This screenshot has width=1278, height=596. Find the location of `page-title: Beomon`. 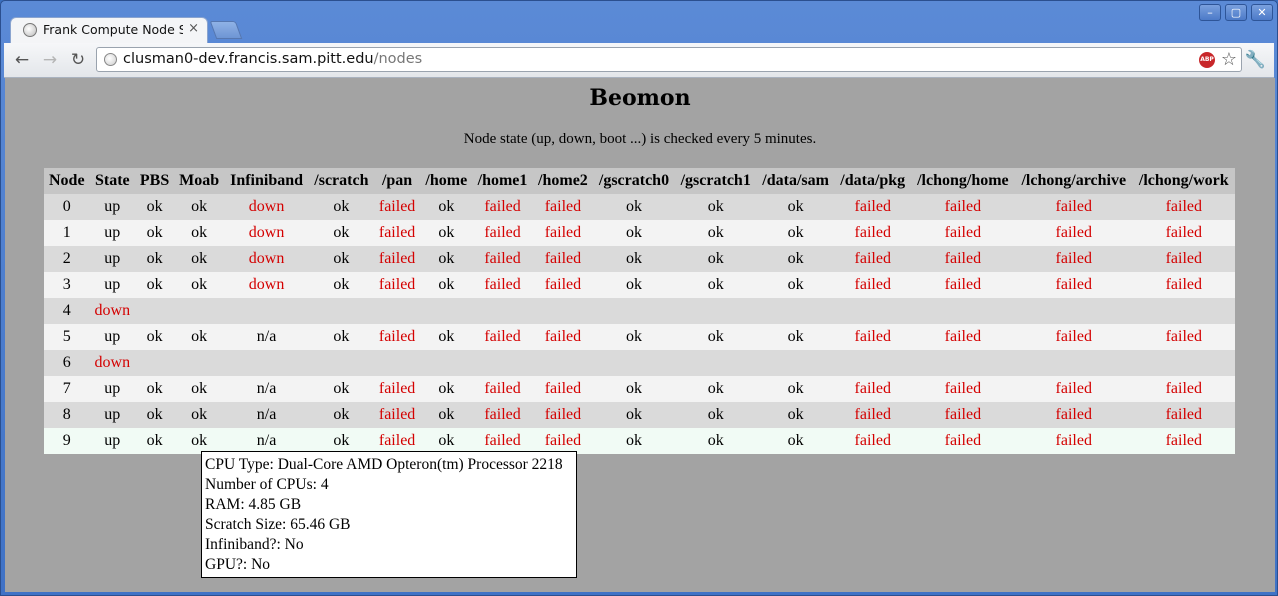

page-title: Beomon is located at coordinates (640, 98).